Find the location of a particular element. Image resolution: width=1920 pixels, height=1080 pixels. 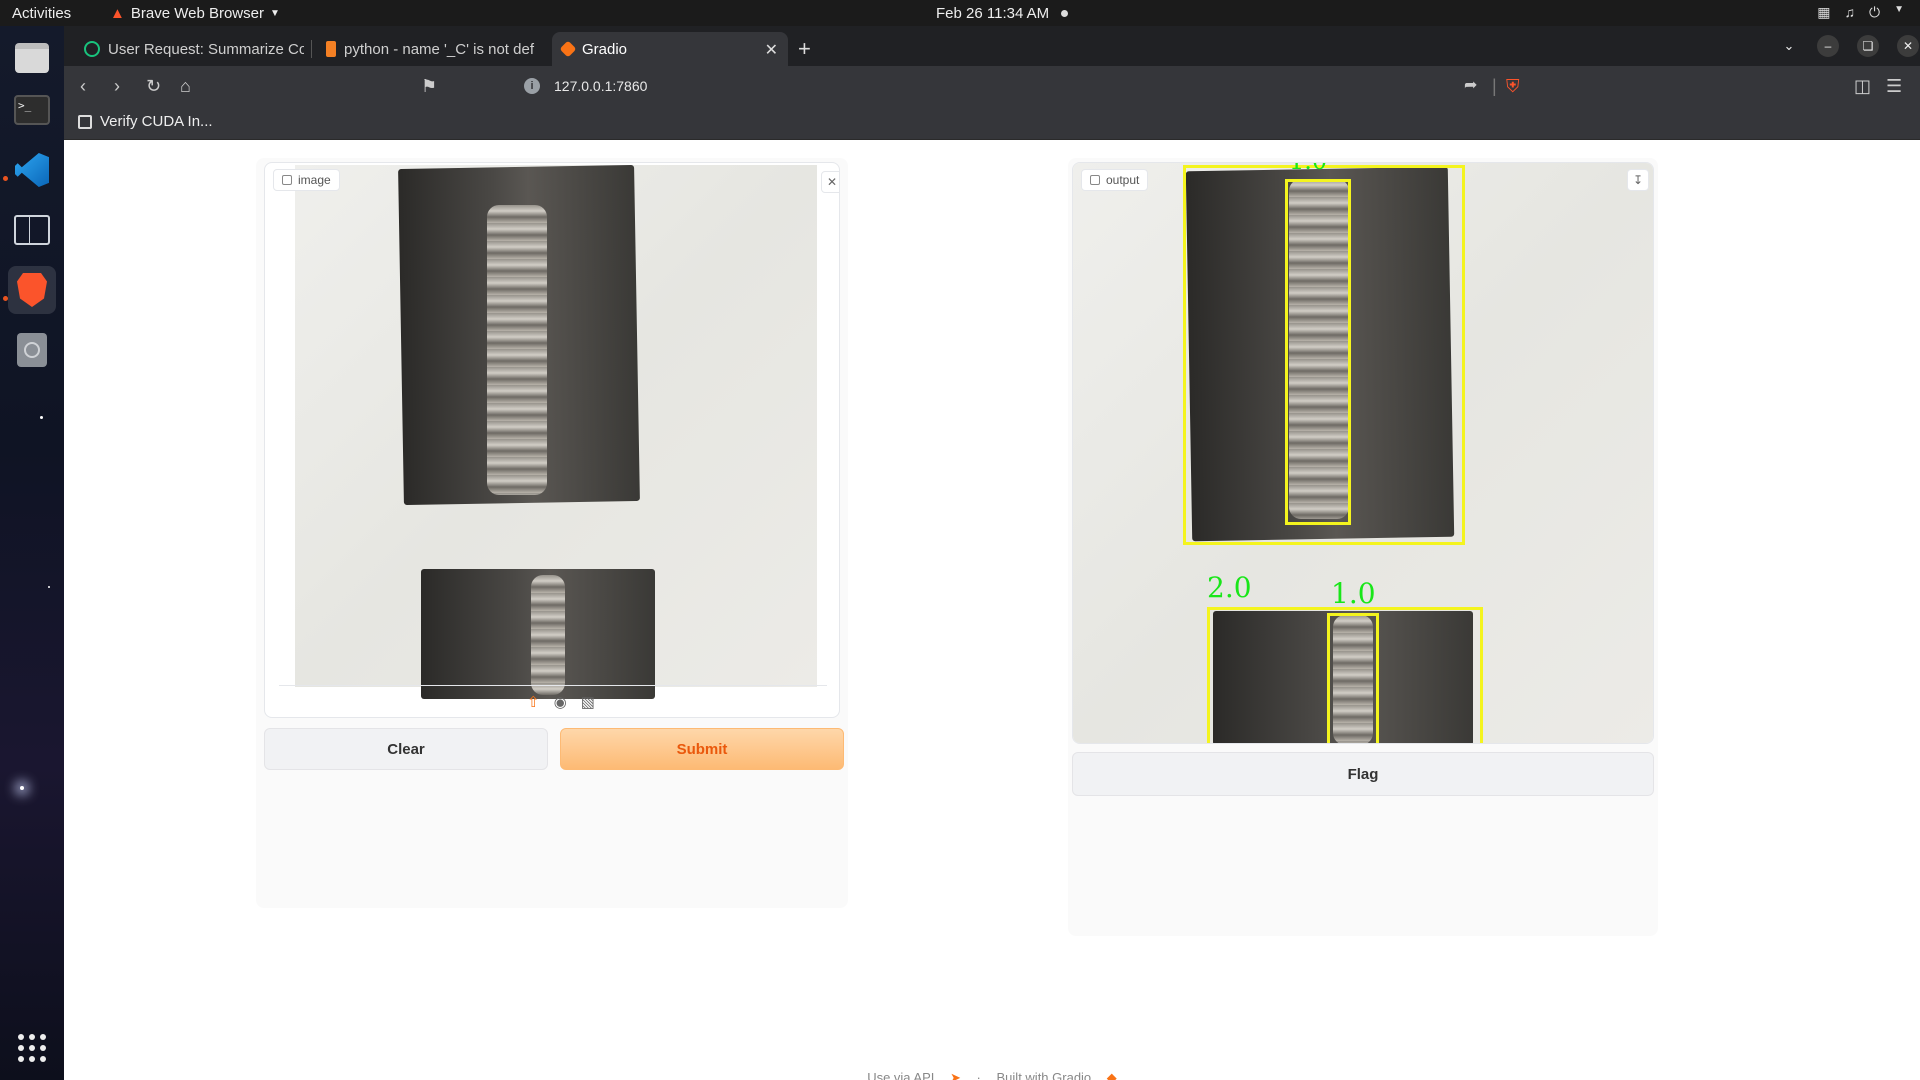

files-app is located at coordinates (32, 58).